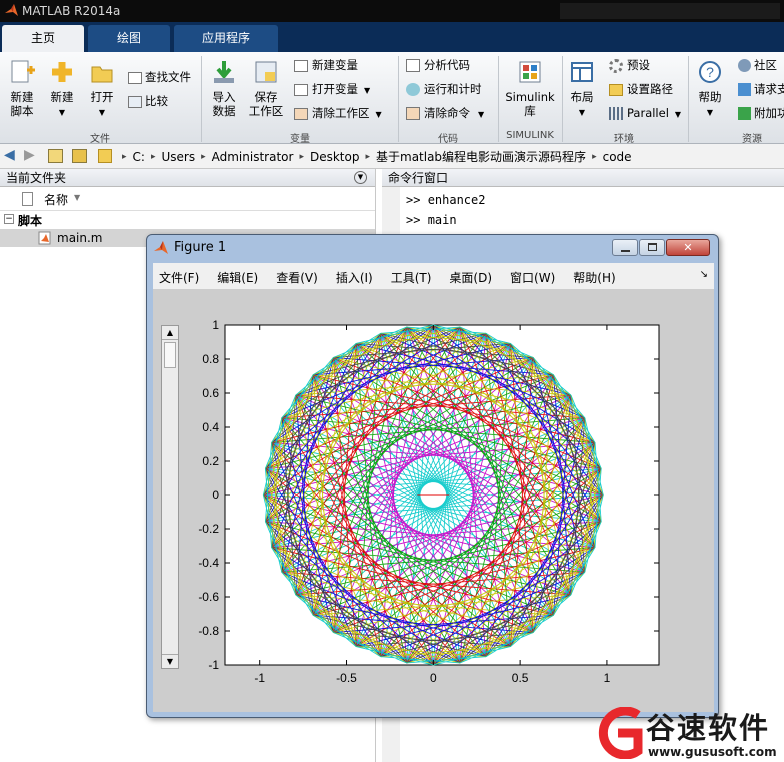 The width and height of the screenshot is (784, 762). Describe the element at coordinates (710, 97) in the screenshot. I see `help-label: 帮助` at that location.